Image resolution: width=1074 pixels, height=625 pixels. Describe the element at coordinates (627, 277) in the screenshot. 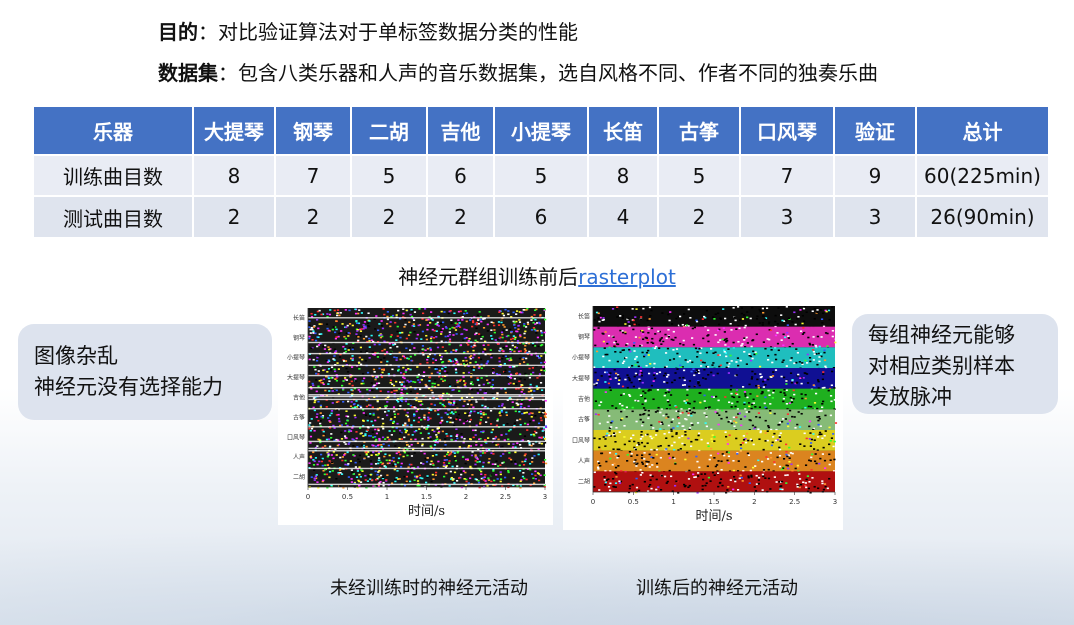

I see `rasterplot-link: rasterplot` at that location.